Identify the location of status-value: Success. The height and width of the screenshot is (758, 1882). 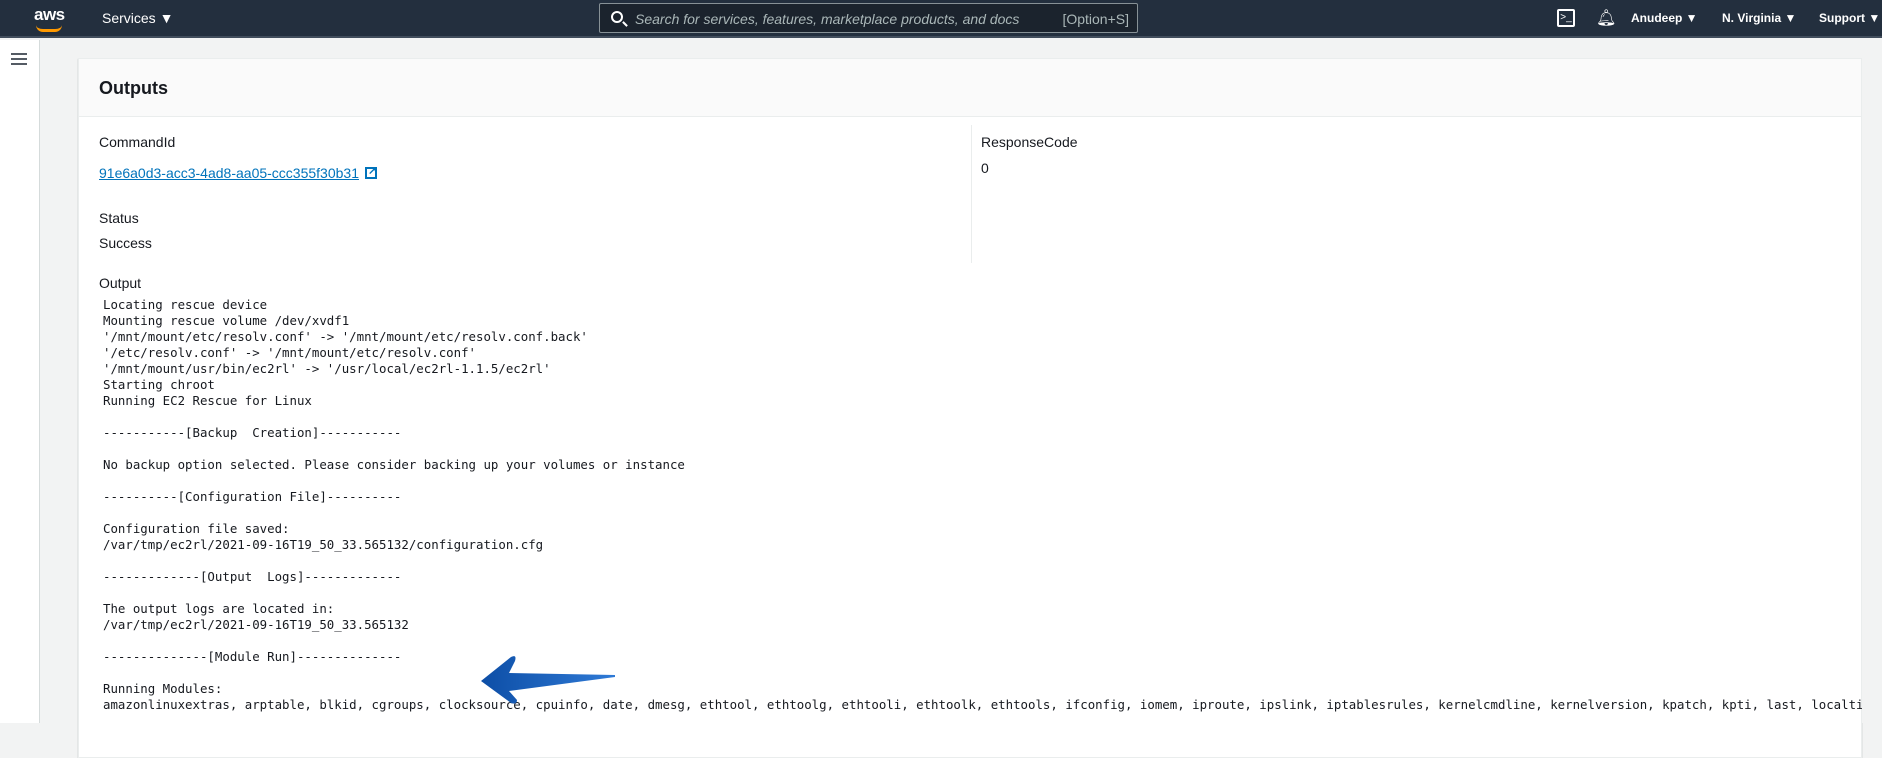
(125, 243).